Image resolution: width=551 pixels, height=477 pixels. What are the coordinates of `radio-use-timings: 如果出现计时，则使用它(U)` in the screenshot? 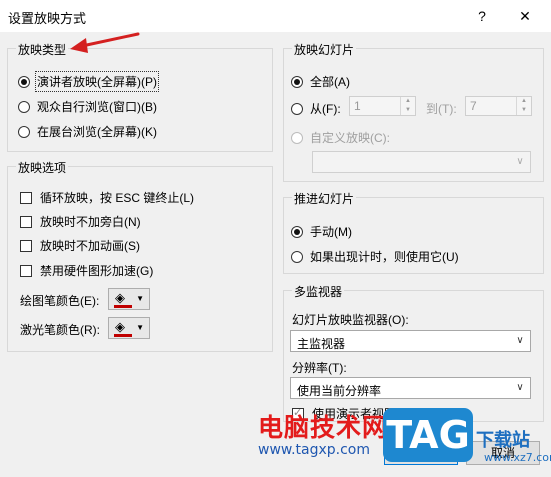 It's located at (375, 256).